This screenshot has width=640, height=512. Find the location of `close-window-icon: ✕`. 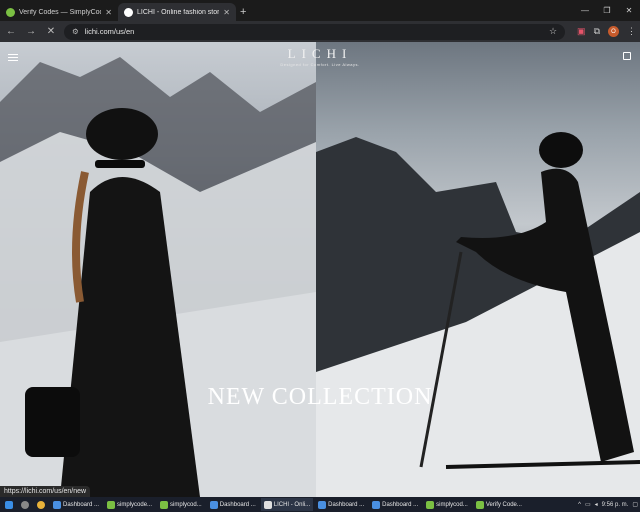

close-window-icon: ✕ is located at coordinates (629, 10).